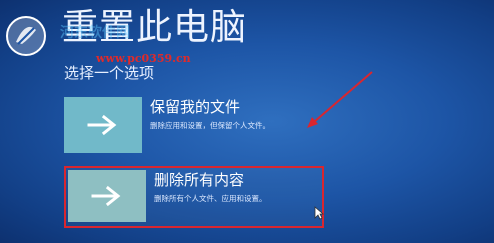 This screenshot has height=243, width=494. I want to click on remove-everything-option: 删除所有内容 删除所有个人文件、应用和设置。, so click(194, 197).